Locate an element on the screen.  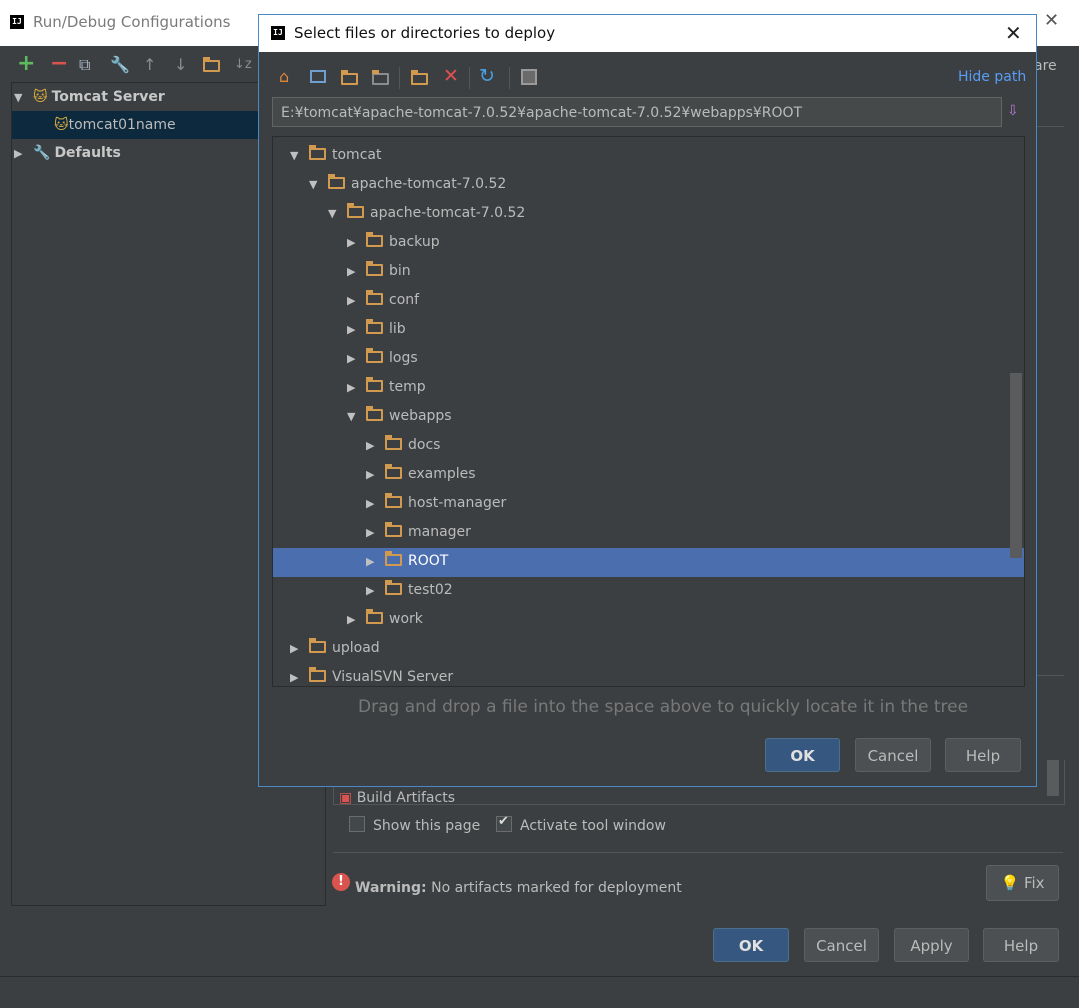
scrollbar is located at coordinates (1053, 778).